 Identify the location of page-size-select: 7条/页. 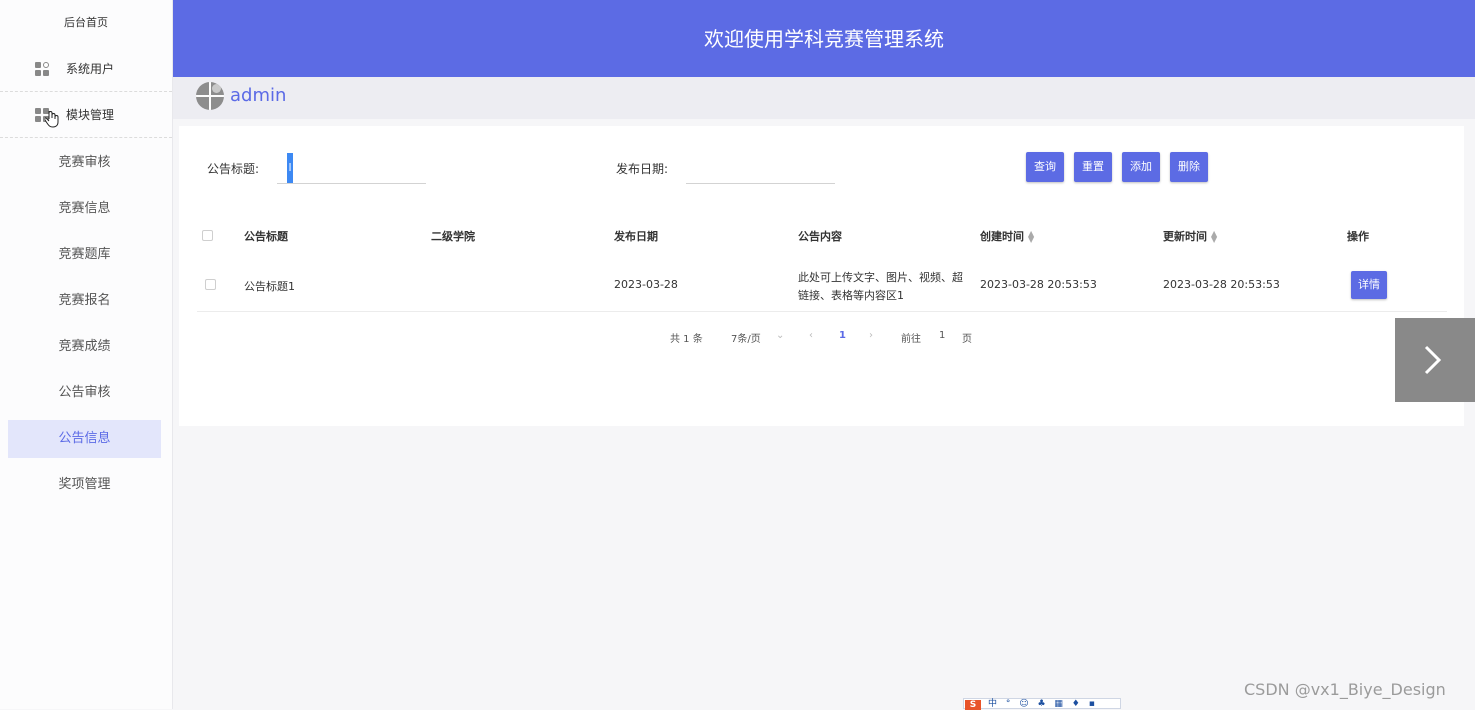
(746, 337).